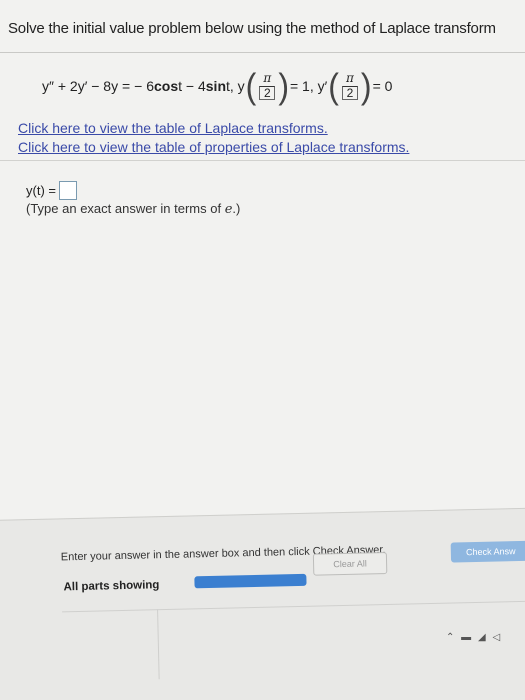 Image resolution: width=525 pixels, height=700 pixels. What do you see at coordinates (308, 86) in the screenshot?
I see `initial-condition-1: = 1, y′` at bounding box center [308, 86].